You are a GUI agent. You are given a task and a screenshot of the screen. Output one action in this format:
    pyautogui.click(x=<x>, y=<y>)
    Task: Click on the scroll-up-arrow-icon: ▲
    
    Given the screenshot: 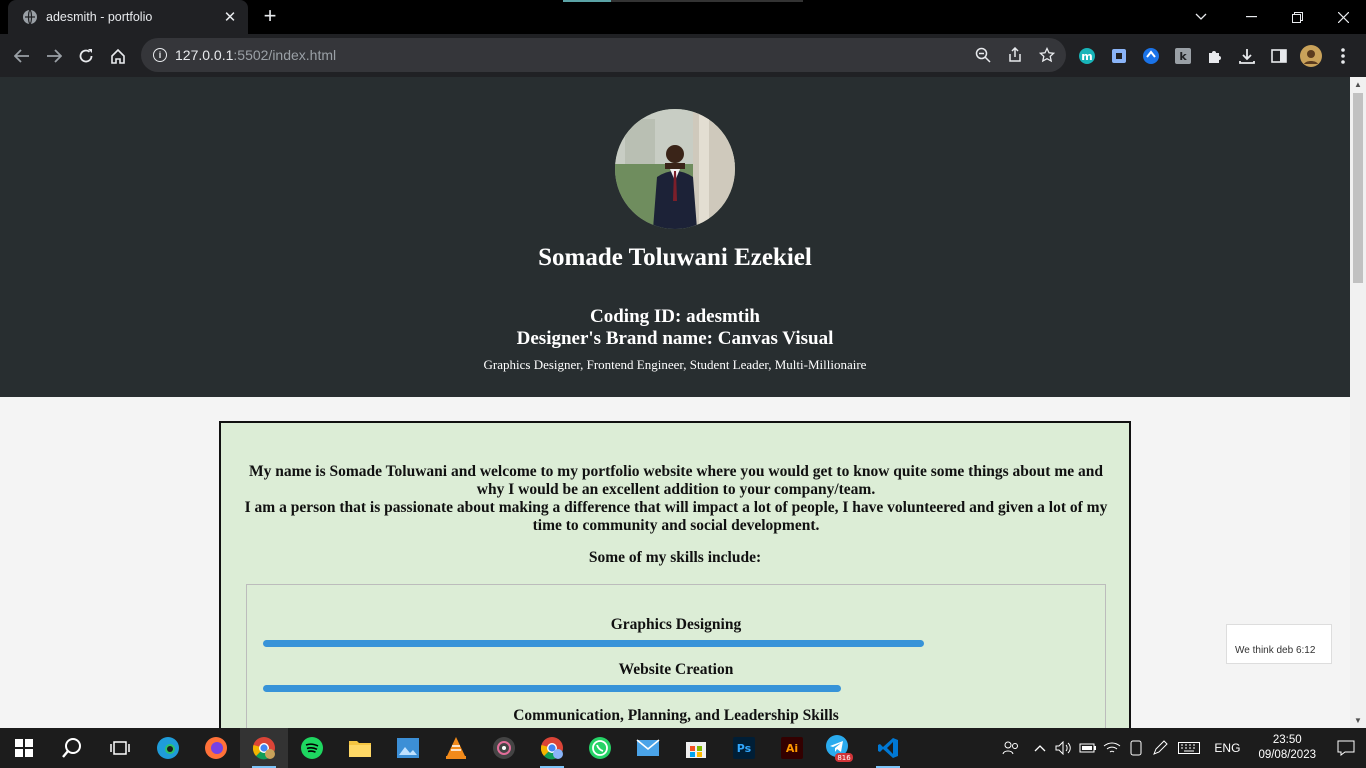 What is the action you would take?
    pyautogui.click(x=1358, y=84)
    